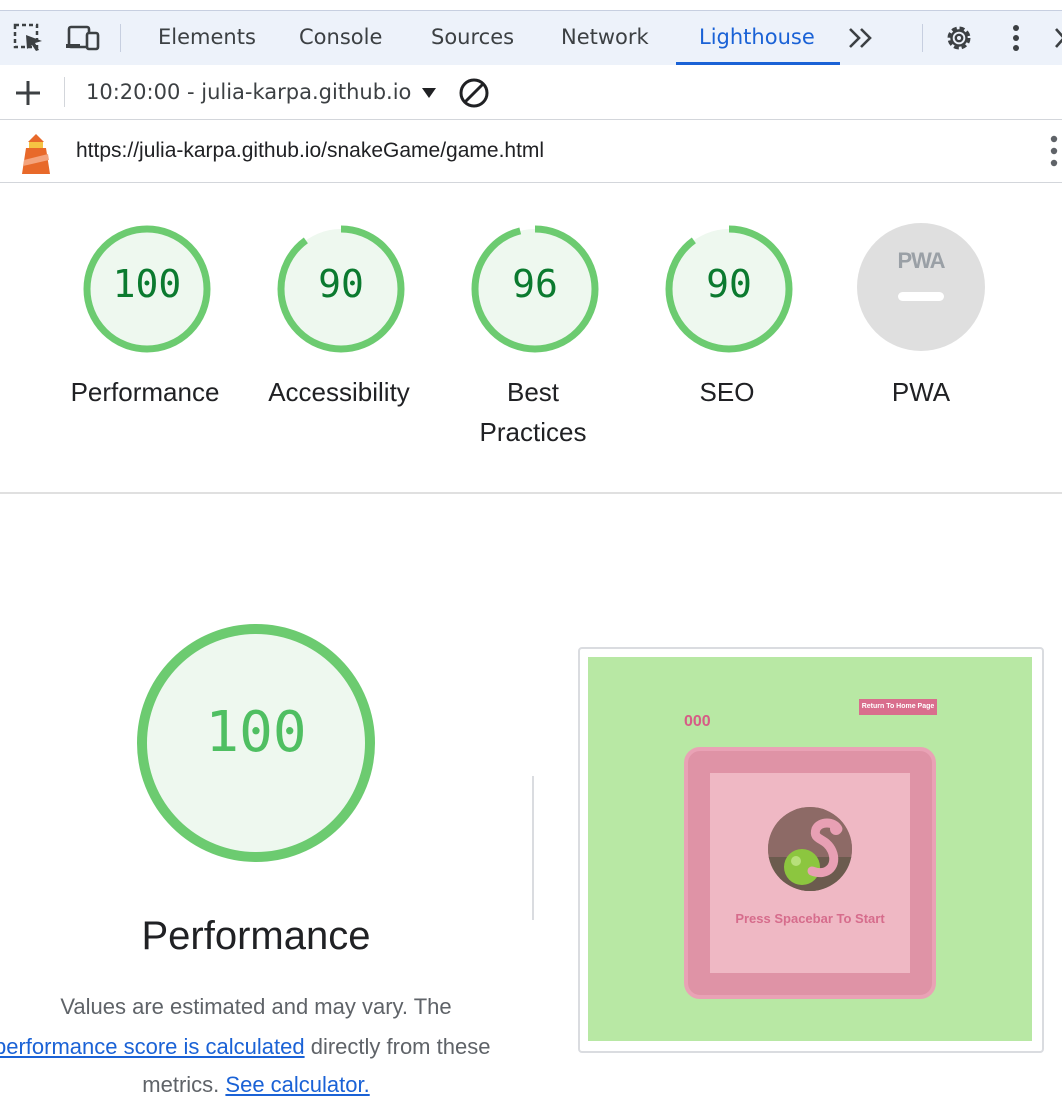 This screenshot has height=1098, width=1062. I want to click on tab-elements: Elements, so click(207, 37).